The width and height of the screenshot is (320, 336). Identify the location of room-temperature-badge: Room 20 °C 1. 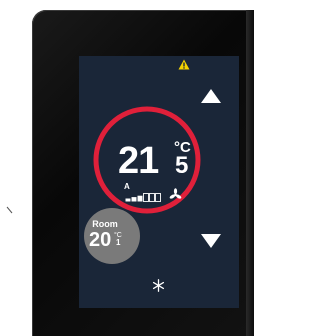
(112, 236).